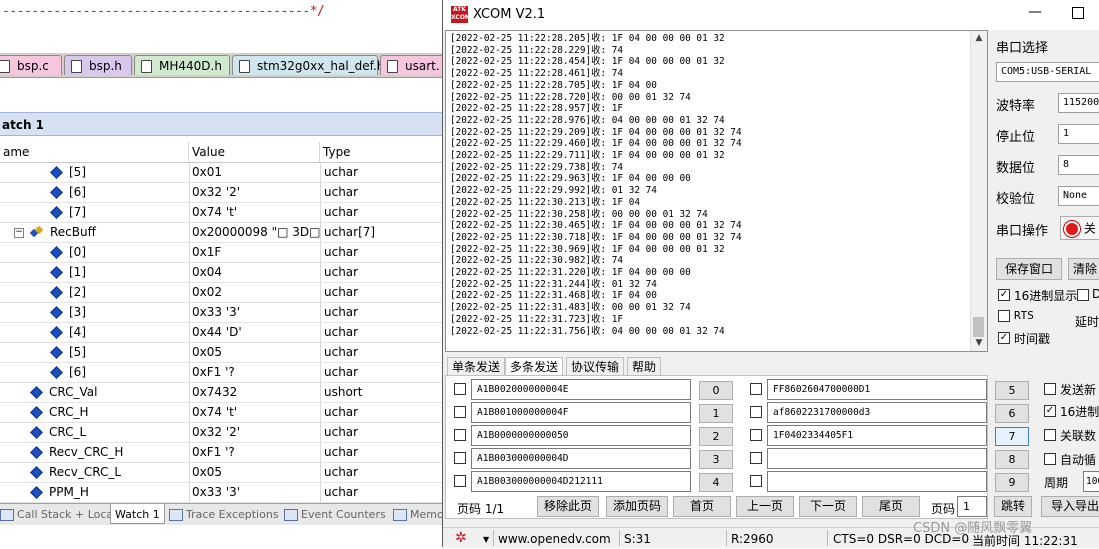 The width and height of the screenshot is (1099, 549). I want to click on last-page-button: 尾页, so click(891, 506).